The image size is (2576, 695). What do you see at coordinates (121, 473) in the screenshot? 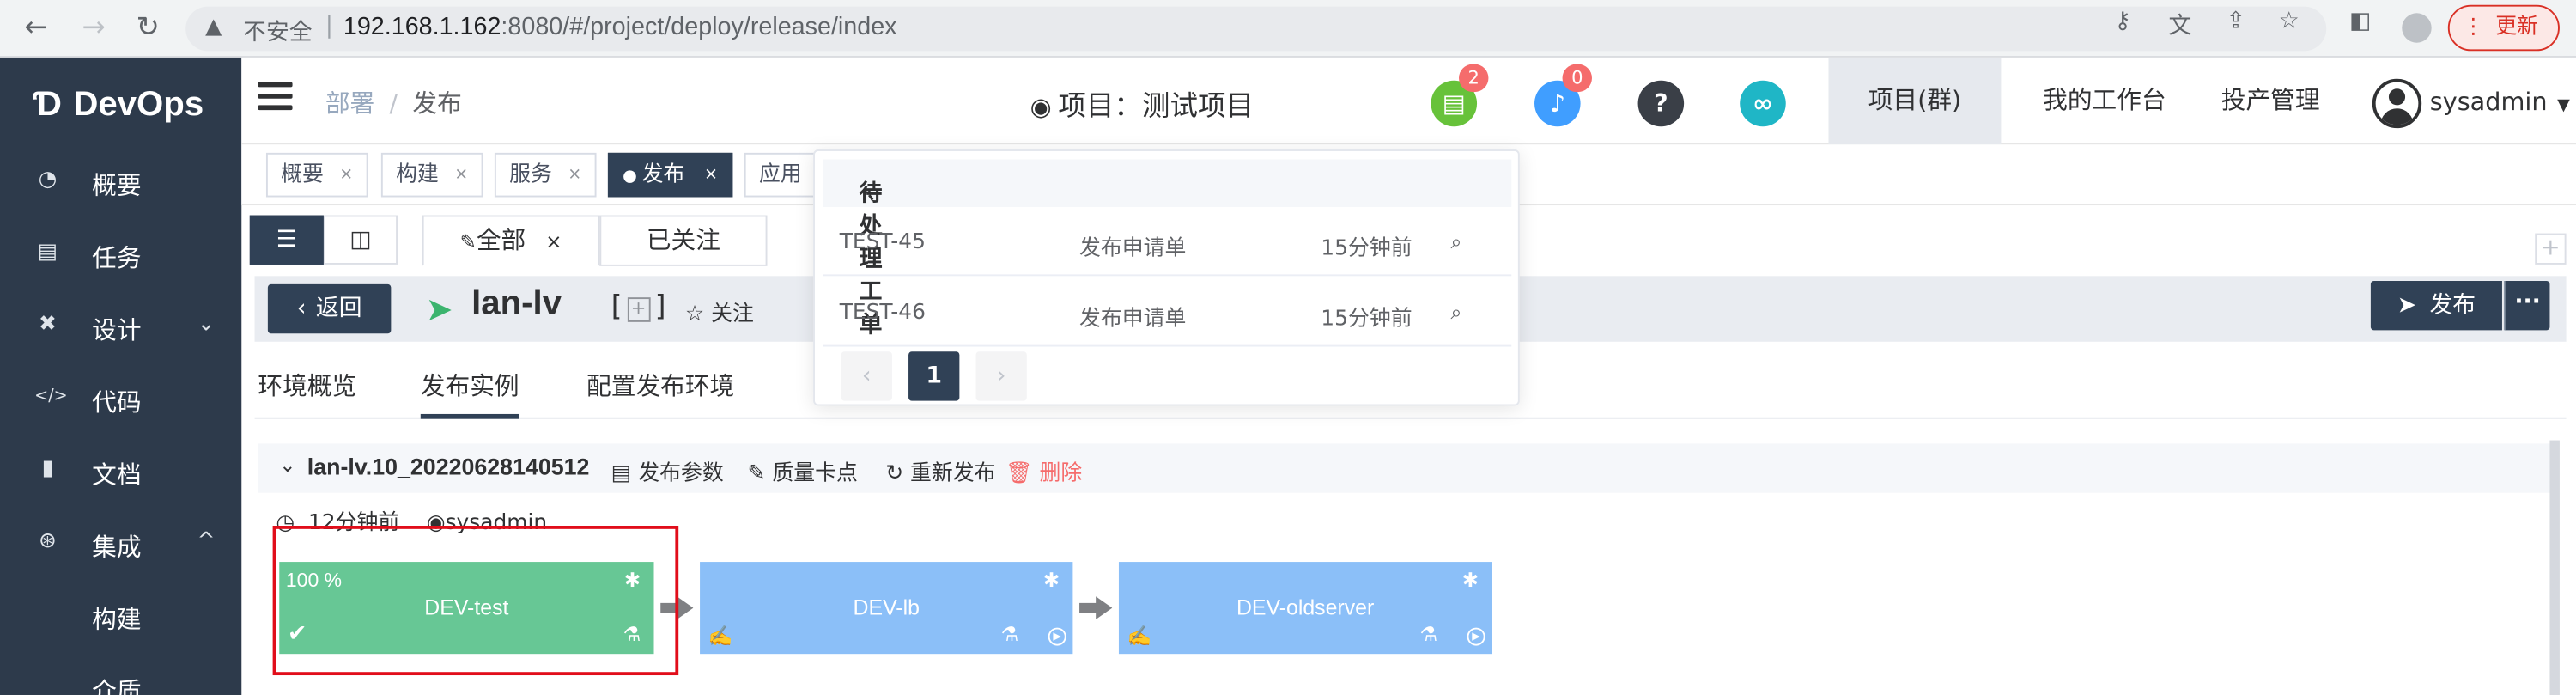
I see `sidebar-item-docs: ▮ 文档` at bounding box center [121, 473].